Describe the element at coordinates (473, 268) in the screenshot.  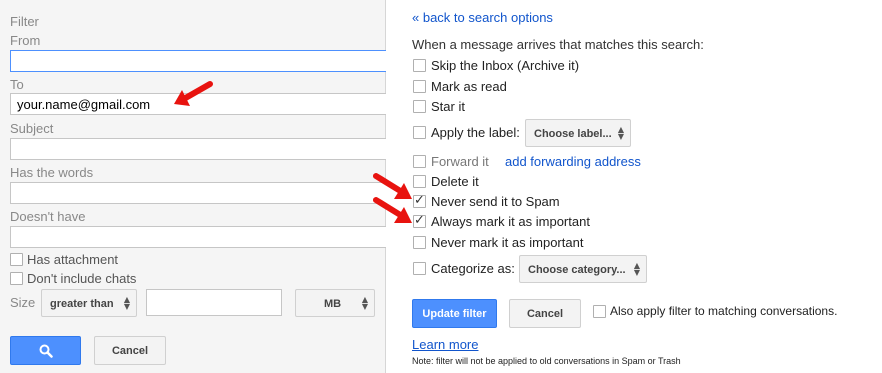
I see `categorize-label: Categorize as:` at that location.